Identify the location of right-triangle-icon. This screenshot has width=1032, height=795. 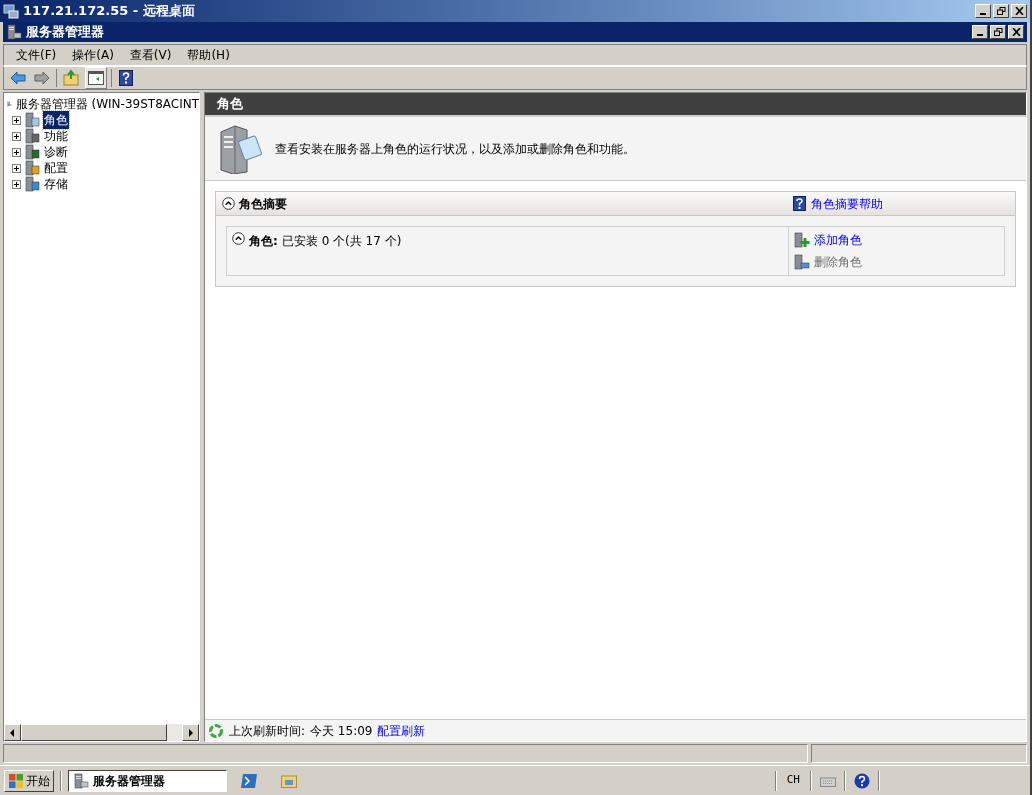
(190, 732).